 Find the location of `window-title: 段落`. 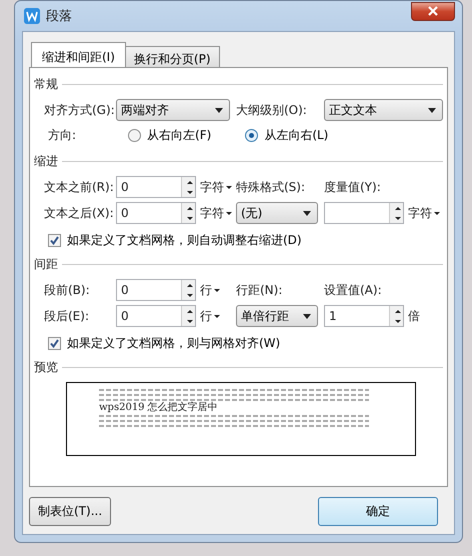

window-title: 段落 is located at coordinates (59, 16).